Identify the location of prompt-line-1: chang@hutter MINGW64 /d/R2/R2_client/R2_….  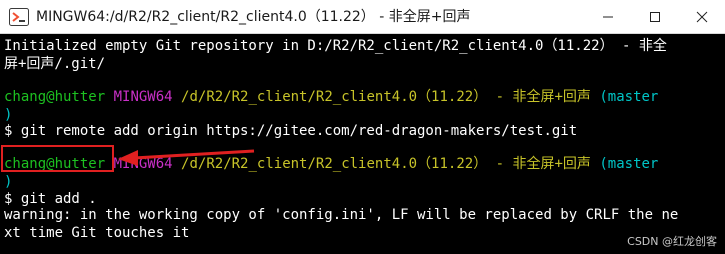
(331, 97).